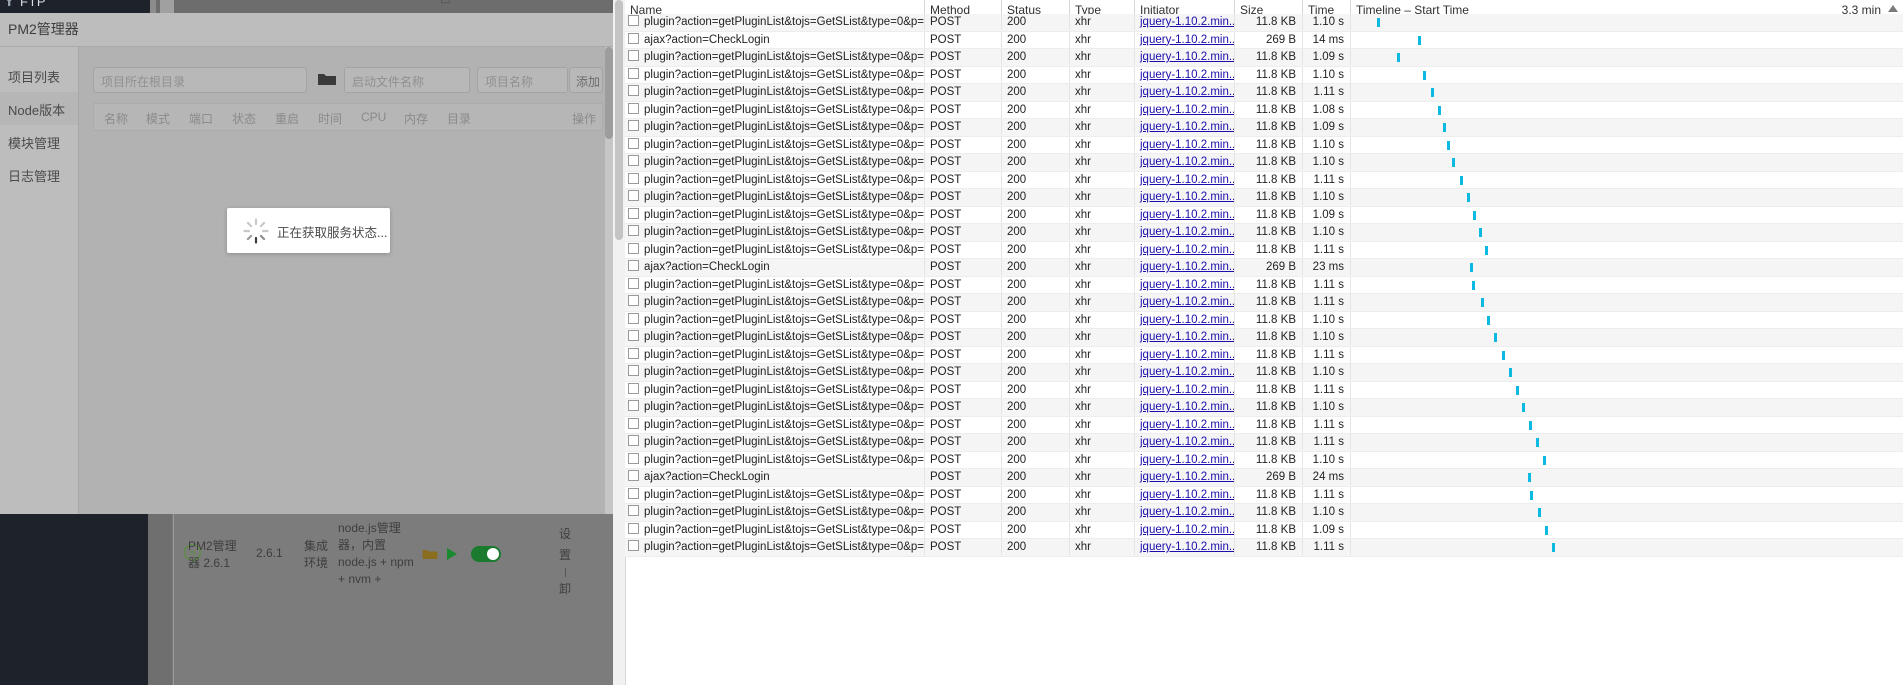 The width and height of the screenshot is (1903, 685). Describe the element at coordinates (407, 80) in the screenshot. I see `start-file-input: 启动文件名称` at that location.